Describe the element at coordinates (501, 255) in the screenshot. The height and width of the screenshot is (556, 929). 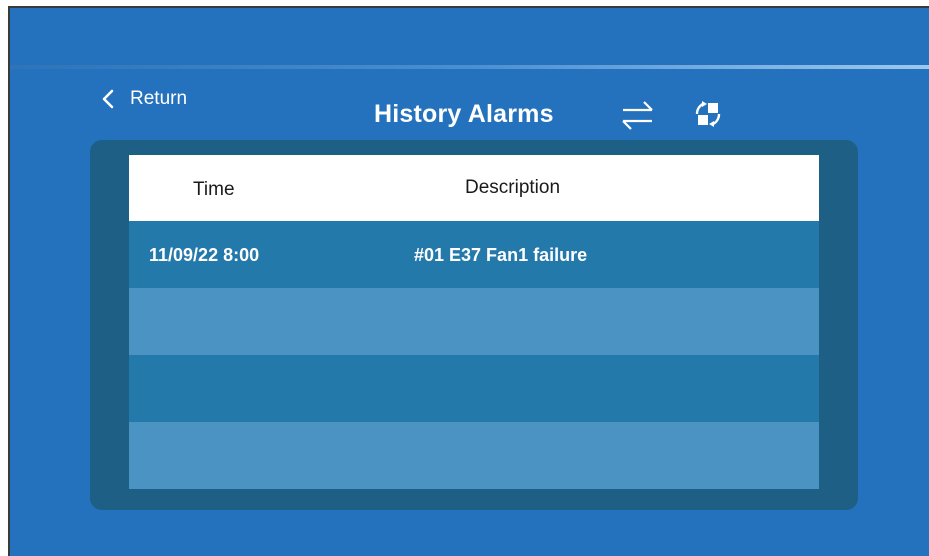
I see `row-description: #01 E37 Fan1 failure` at that location.